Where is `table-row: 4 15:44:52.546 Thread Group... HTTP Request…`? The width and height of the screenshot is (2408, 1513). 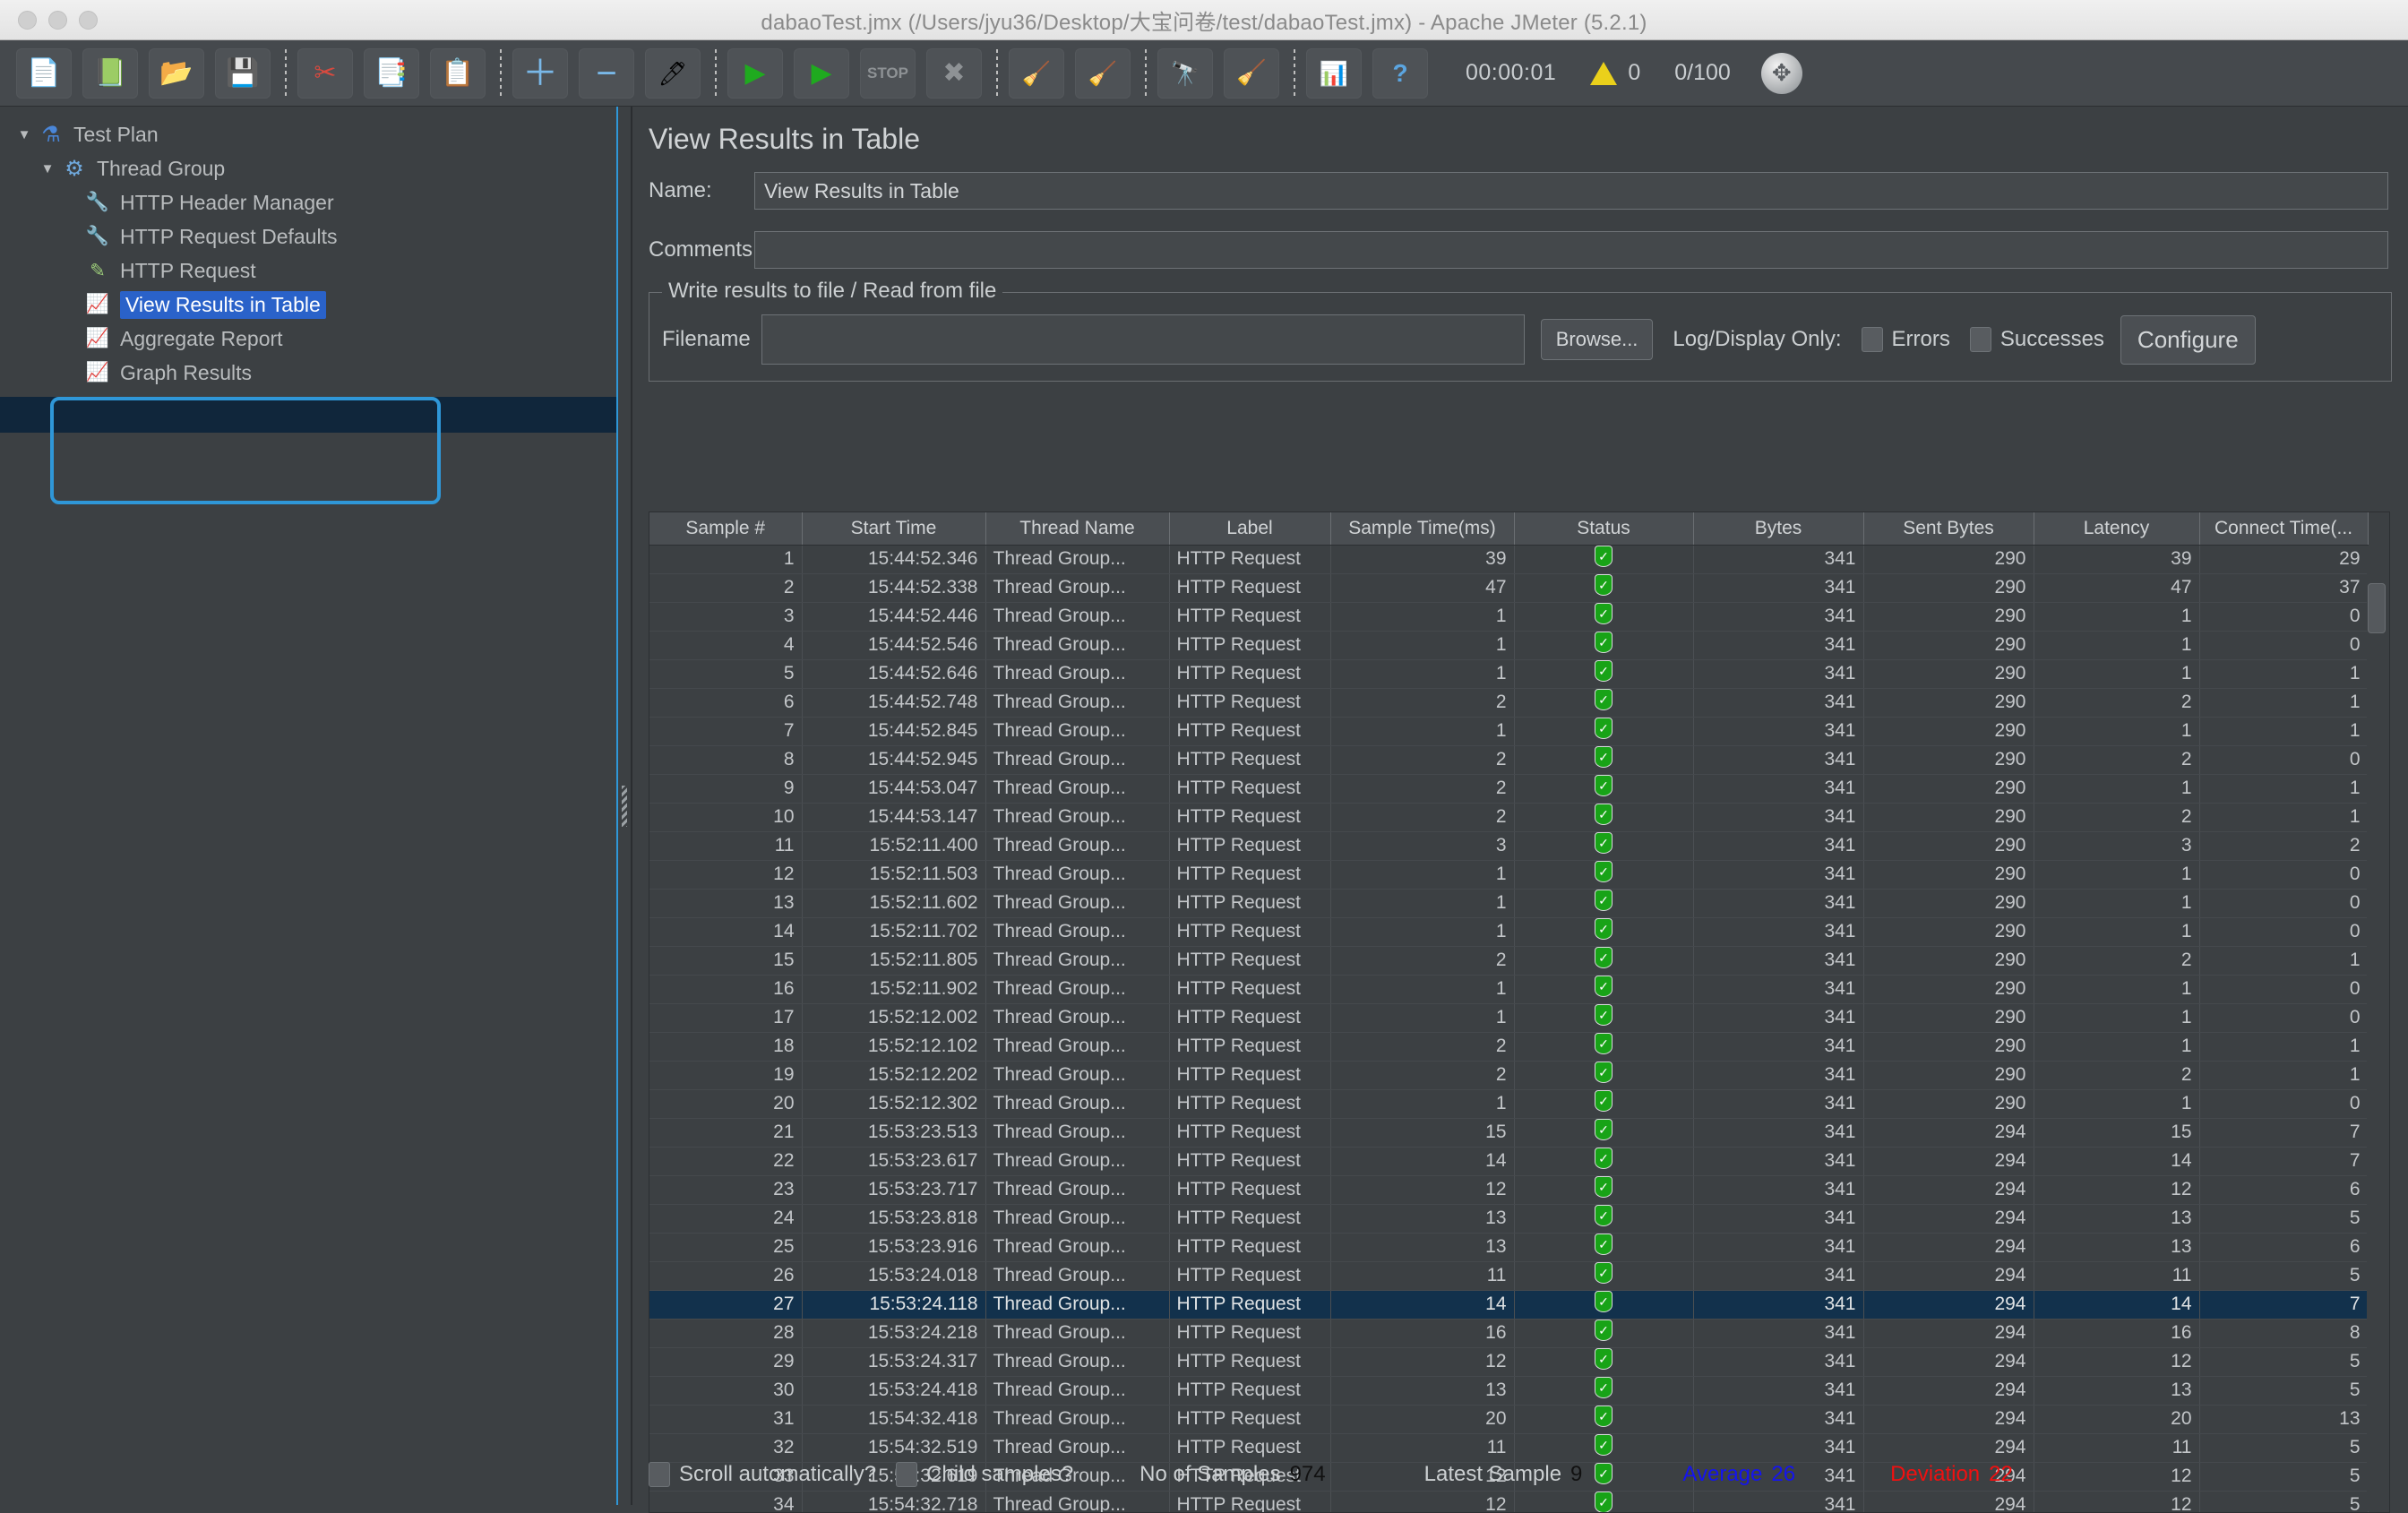
table-row: 4 15:44:52.546 Thread Group... HTTP Request… is located at coordinates (1509, 645).